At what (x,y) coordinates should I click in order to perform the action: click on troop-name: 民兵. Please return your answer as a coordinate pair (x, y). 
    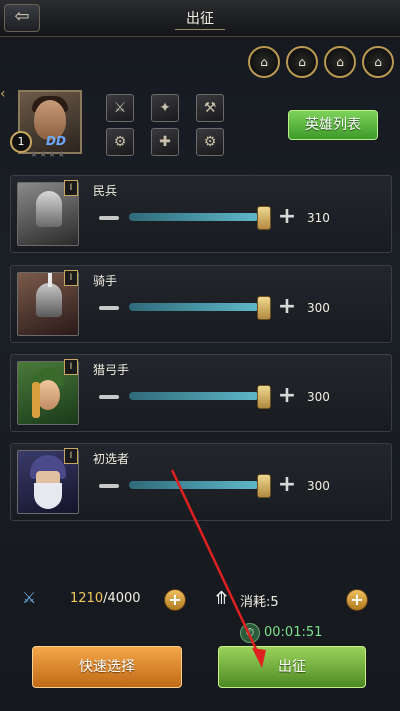
    Looking at the image, I should click on (105, 191).